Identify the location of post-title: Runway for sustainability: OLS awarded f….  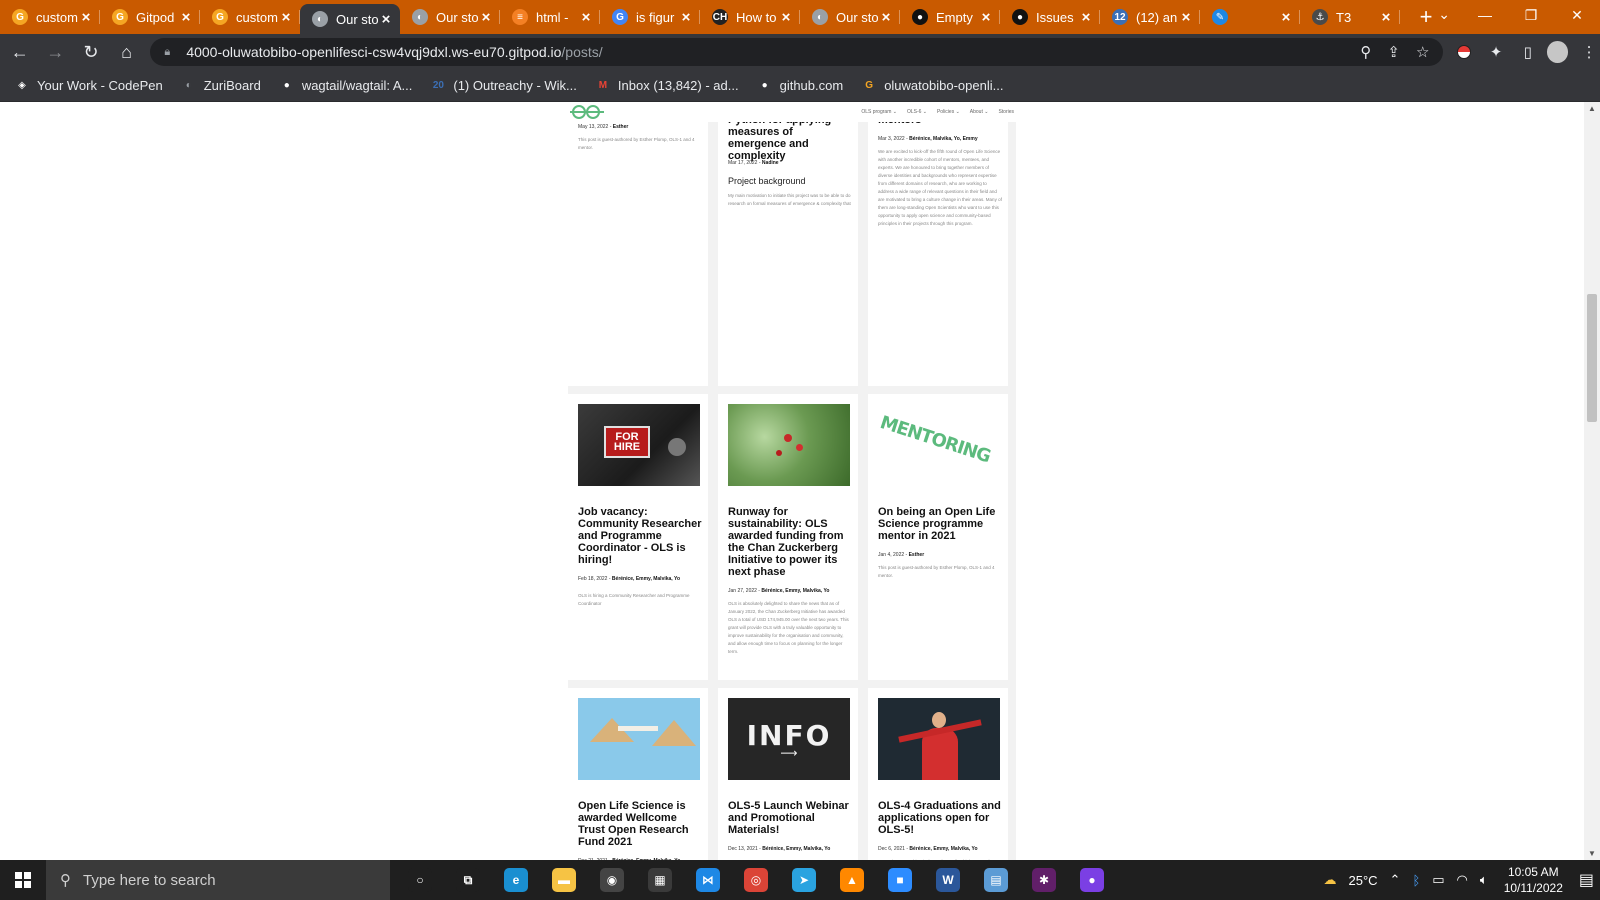
(790, 542).